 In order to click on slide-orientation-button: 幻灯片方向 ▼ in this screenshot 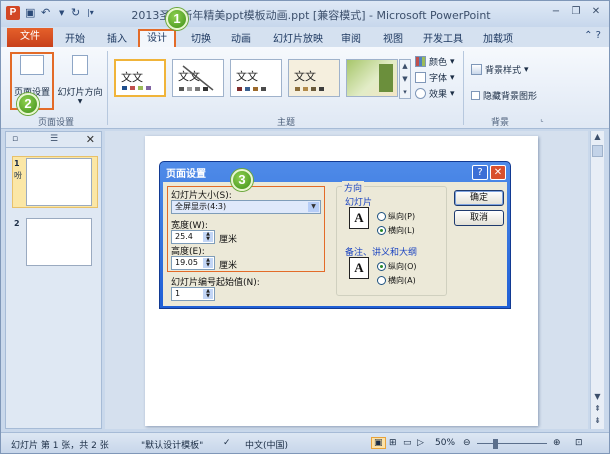, I will do `click(80, 78)`.